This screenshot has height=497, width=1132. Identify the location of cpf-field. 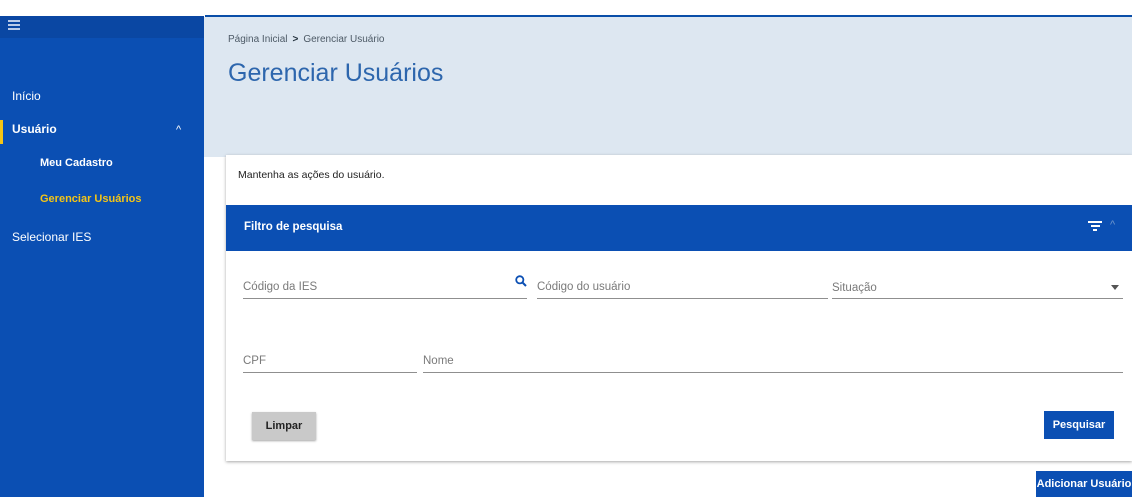
(330, 360).